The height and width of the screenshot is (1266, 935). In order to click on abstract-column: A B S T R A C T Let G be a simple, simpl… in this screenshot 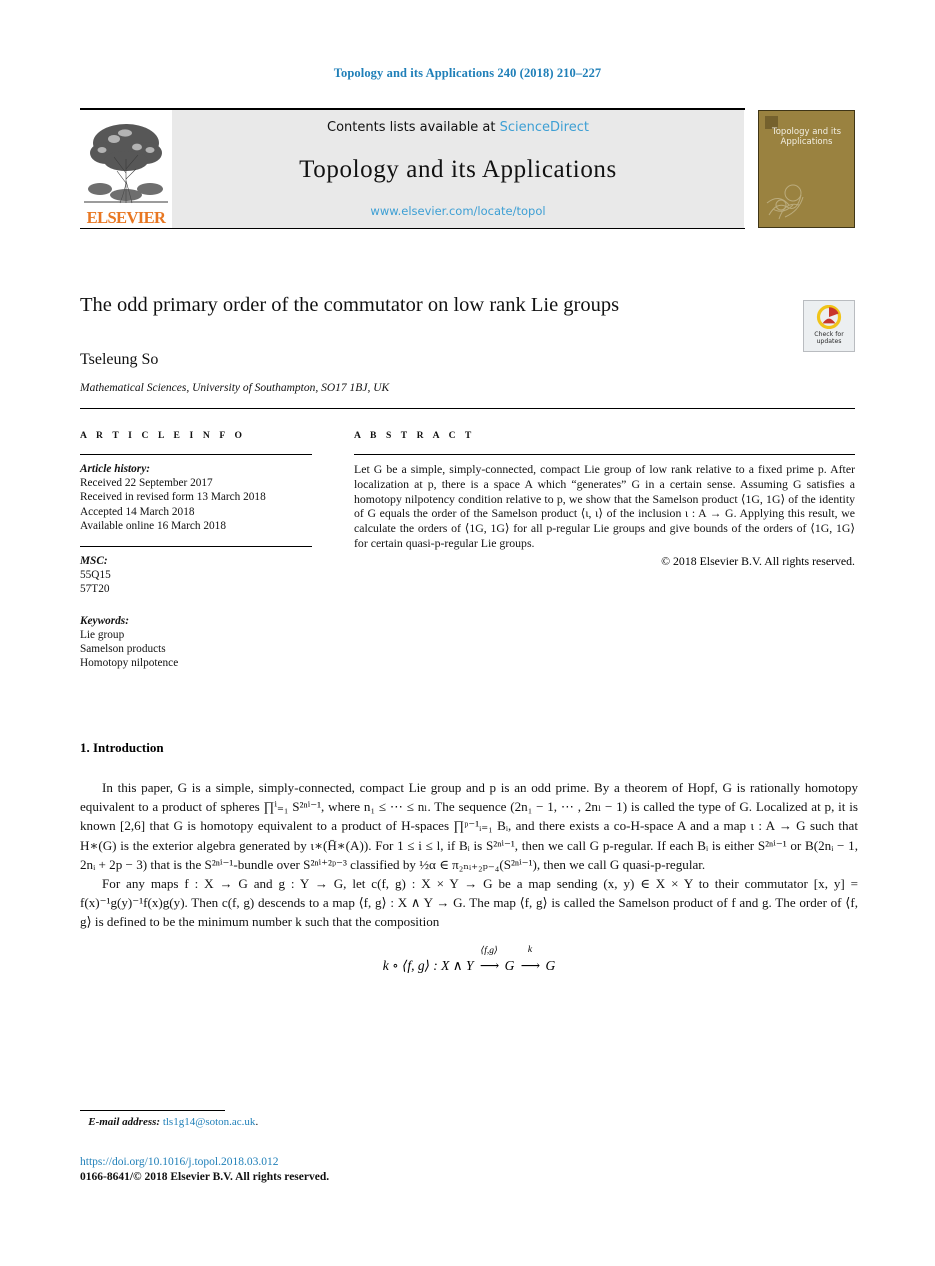, I will do `click(604, 550)`.